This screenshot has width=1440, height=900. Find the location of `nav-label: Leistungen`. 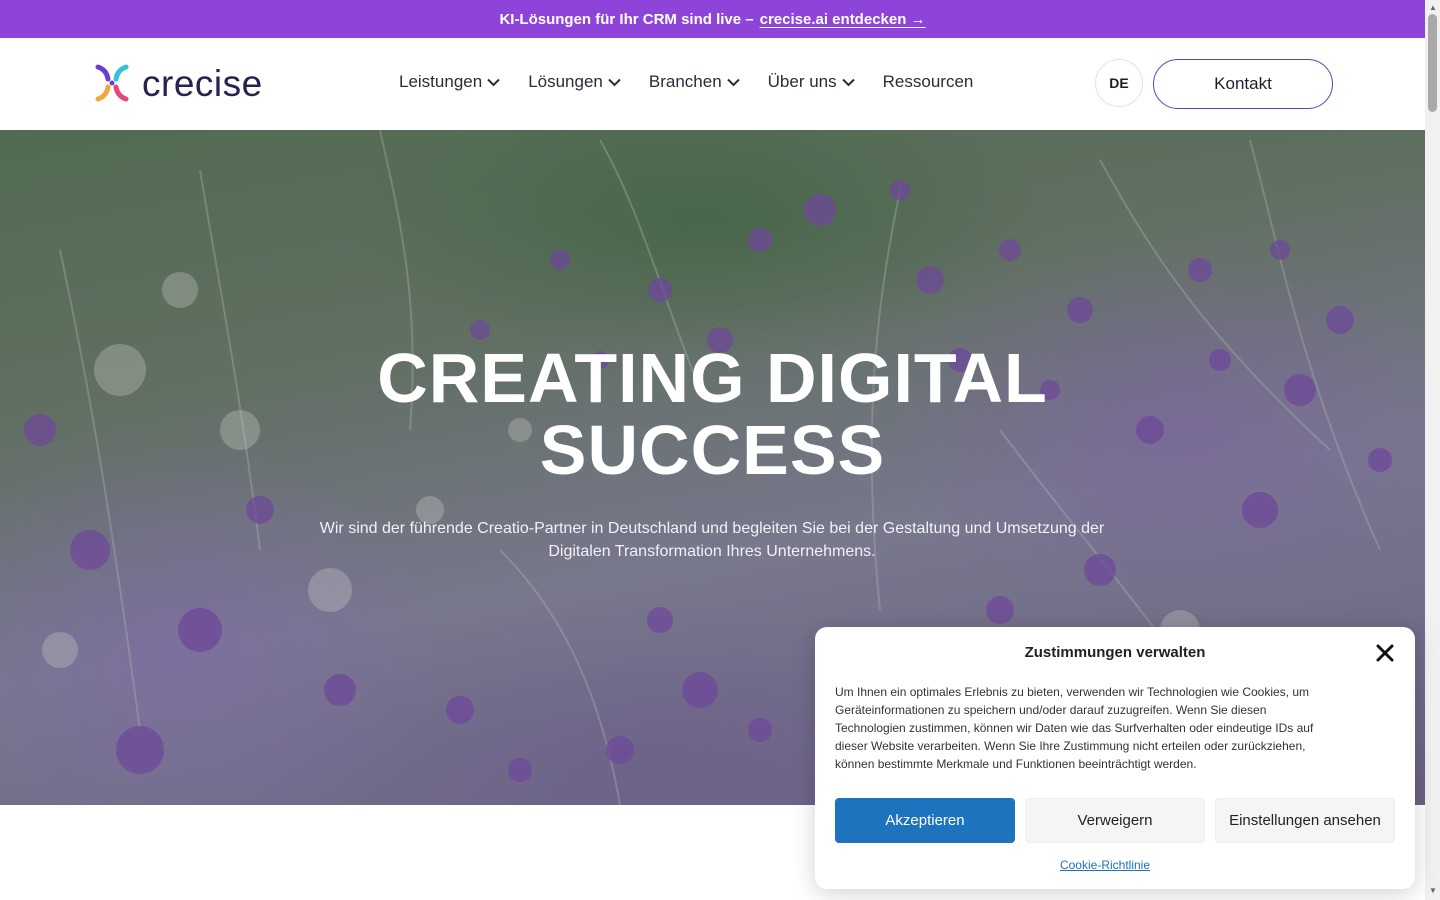

nav-label: Leistungen is located at coordinates (441, 81).